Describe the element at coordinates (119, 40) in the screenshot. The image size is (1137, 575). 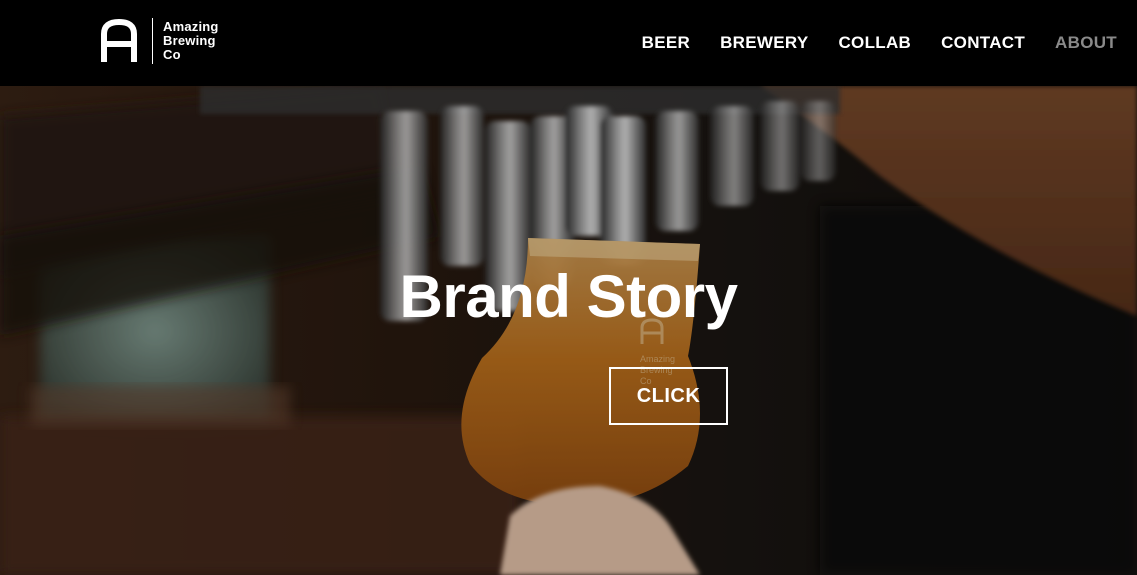
I see `a-monogram-icon` at that location.